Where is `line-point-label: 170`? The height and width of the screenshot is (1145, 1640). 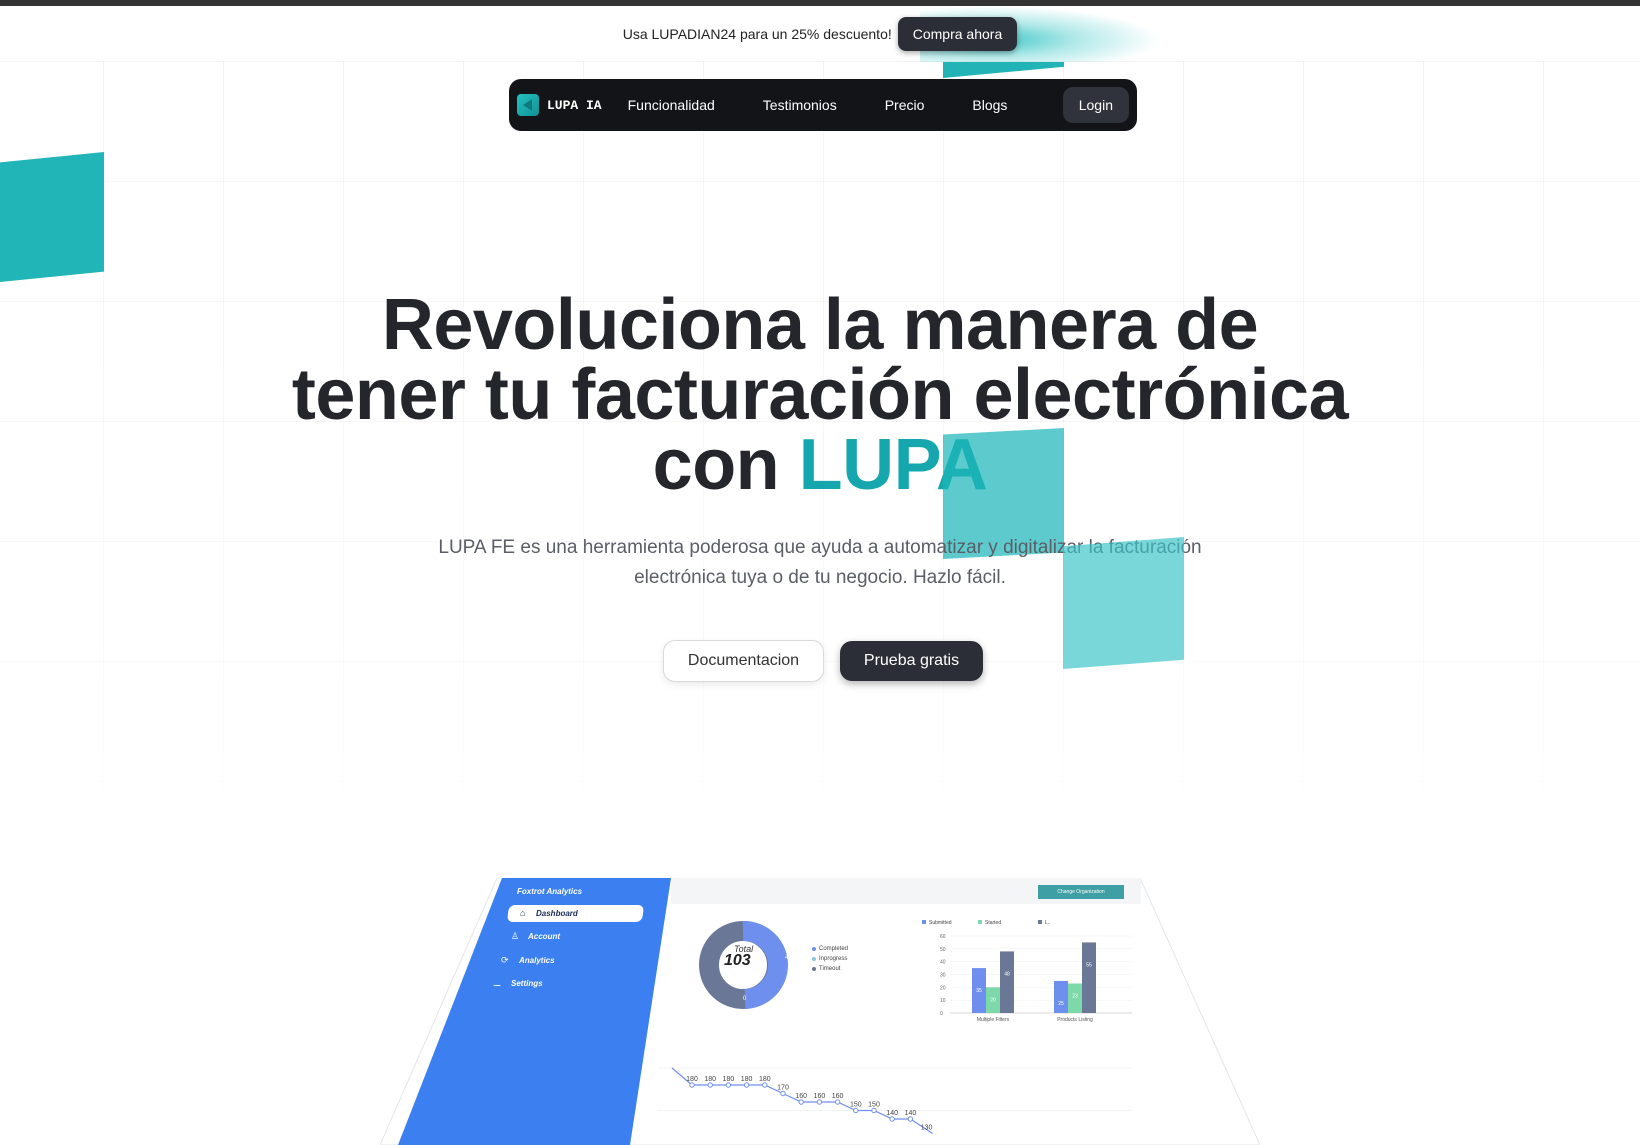
line-point-label: 170 is located at coordinates (783, 1088).